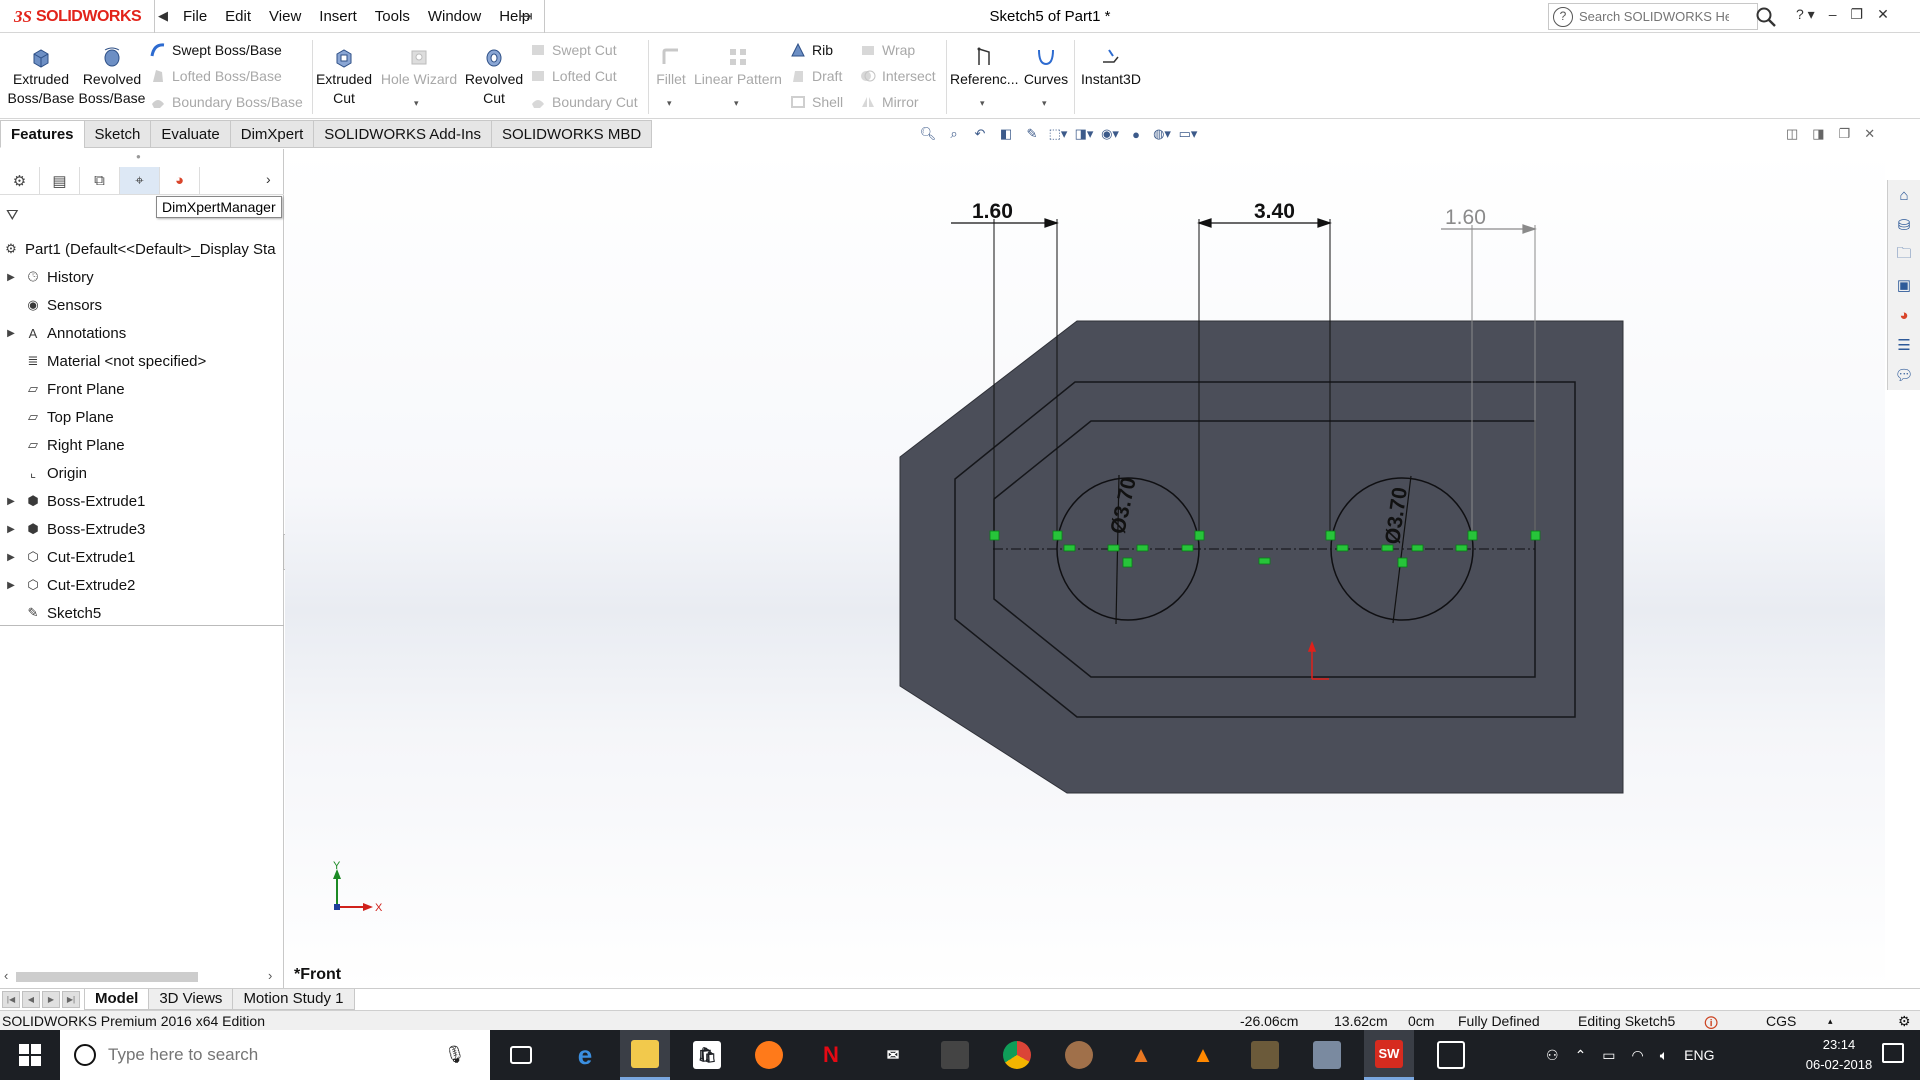 The height and width of the screenshot is (1080, 1920). I want to click on forum-icon: 💬︎, so click(1904, 375).